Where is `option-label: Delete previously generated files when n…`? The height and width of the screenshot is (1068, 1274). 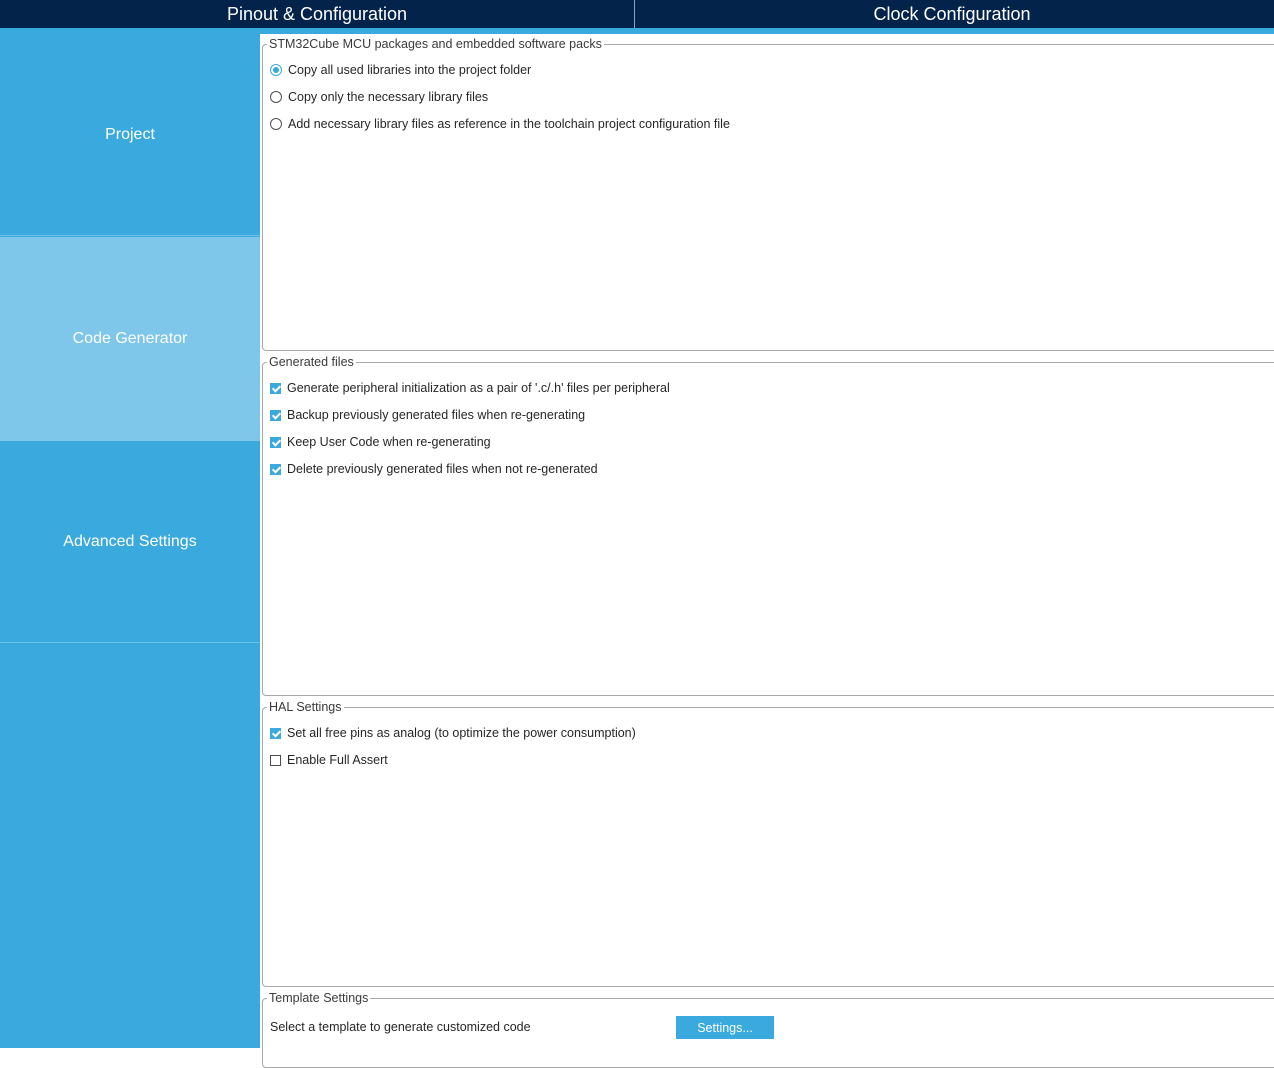 option-label: Delete previously generated files when n… is located at coordinates (442, 469).